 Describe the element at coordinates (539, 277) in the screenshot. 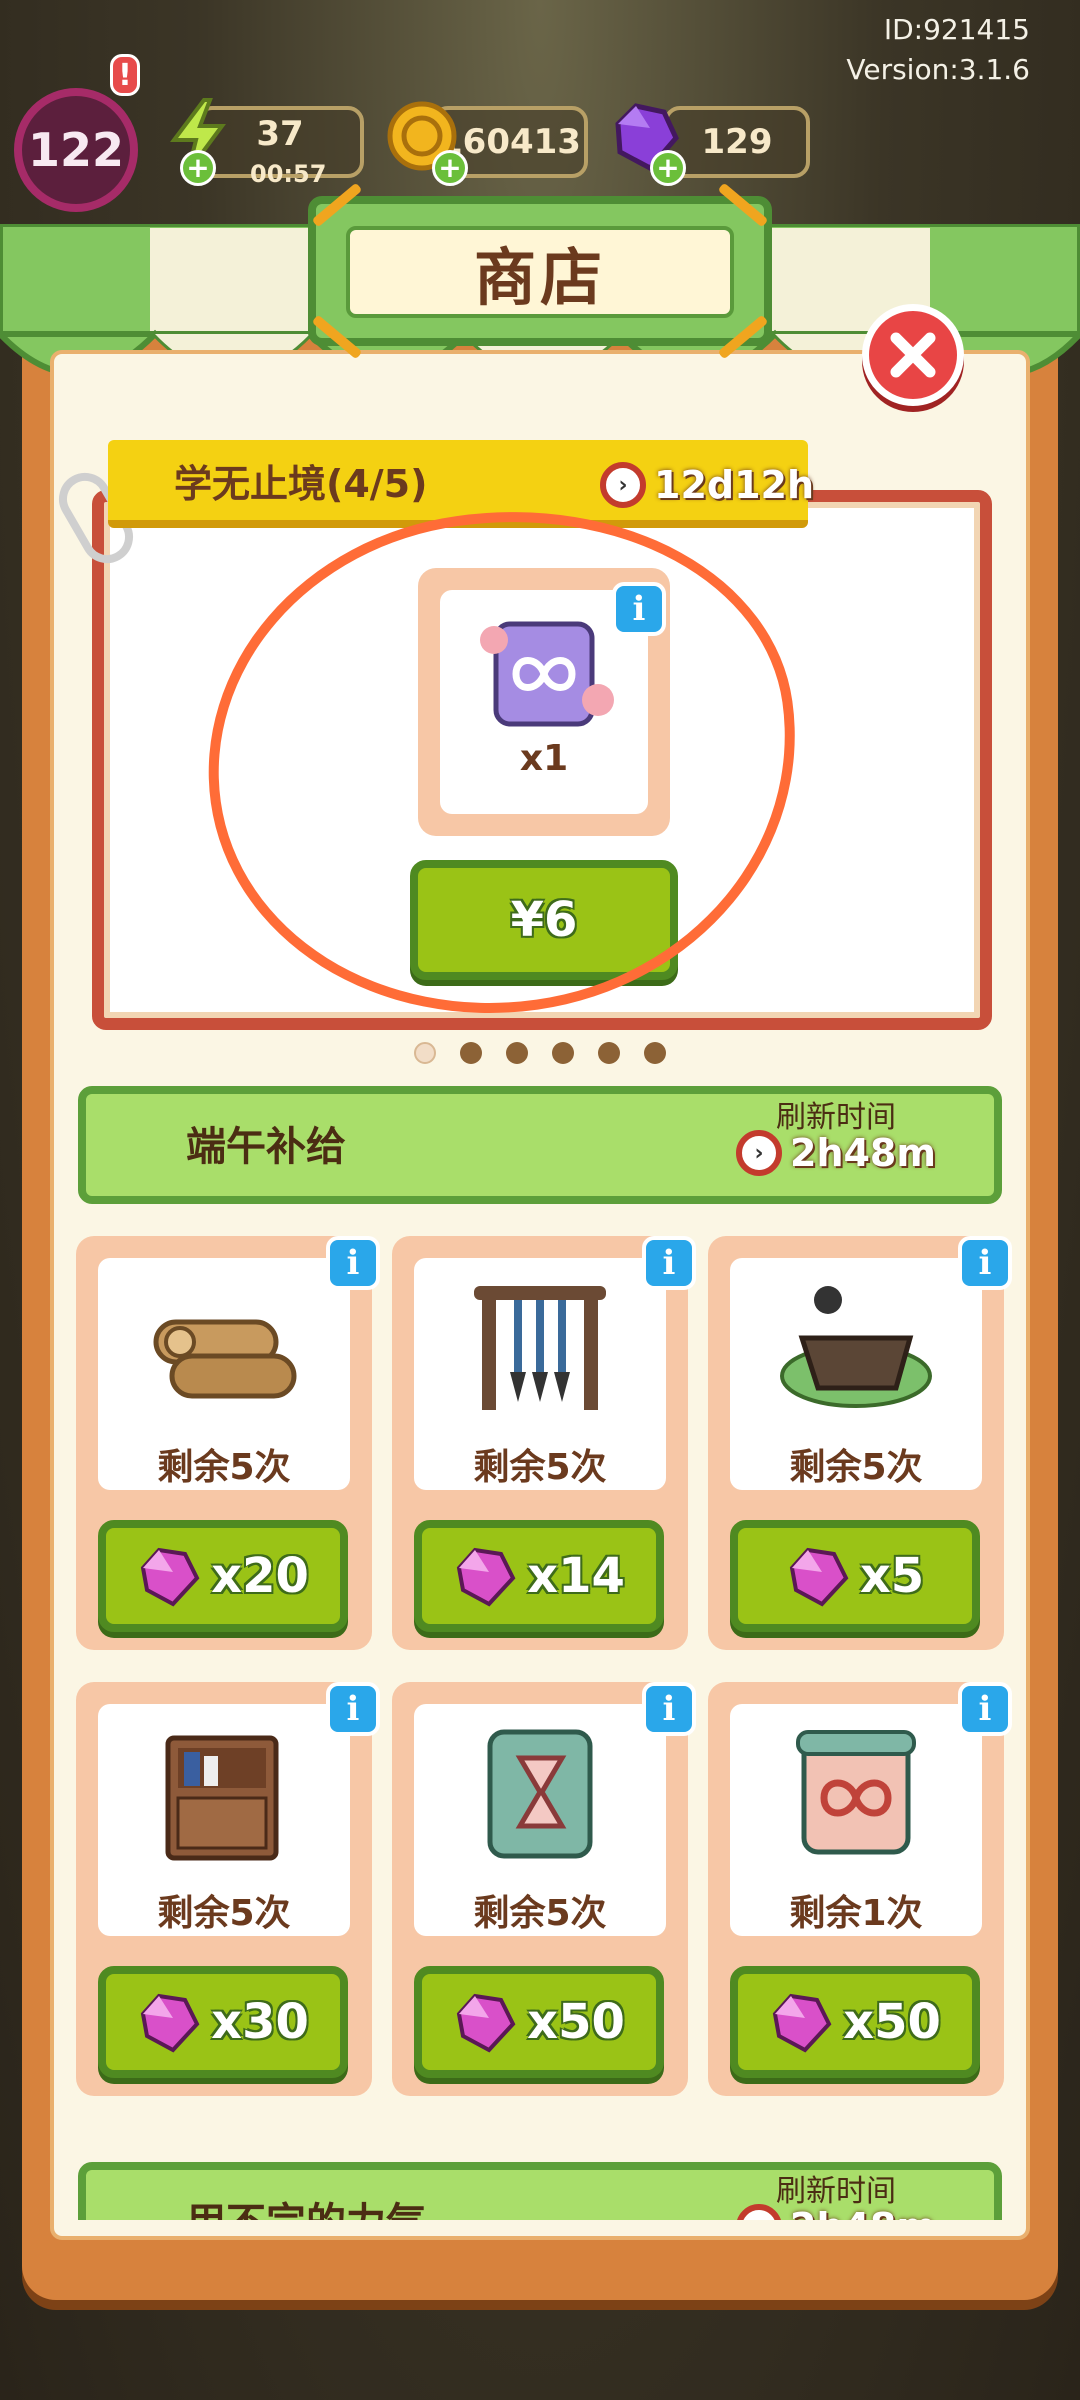

I see `shop-title: 商店` at that location.